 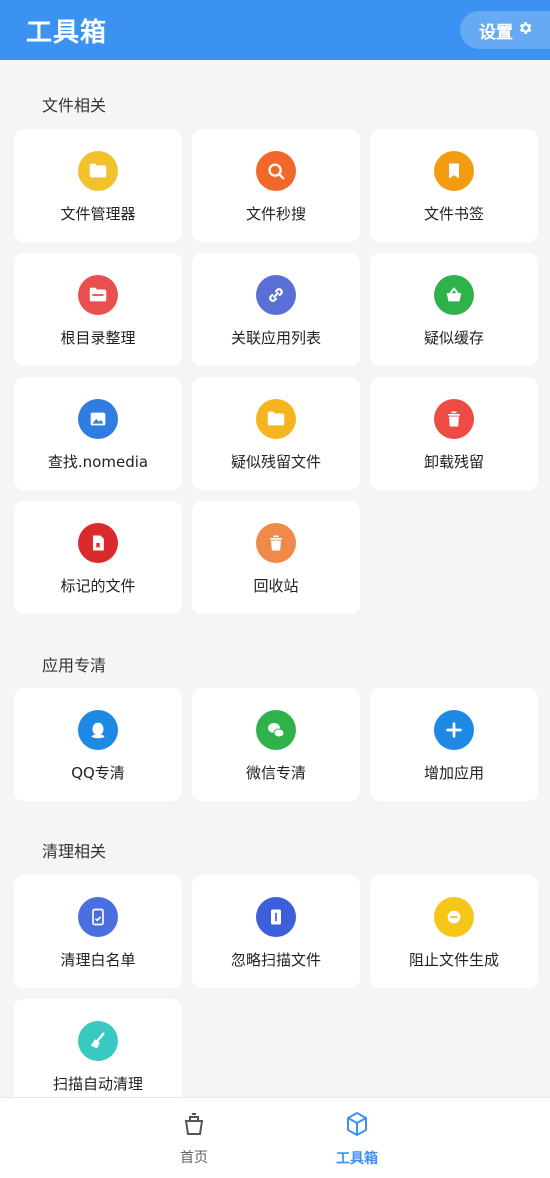 I want to click on card-label: 疑似残留文件, so click(x=275, y=462).